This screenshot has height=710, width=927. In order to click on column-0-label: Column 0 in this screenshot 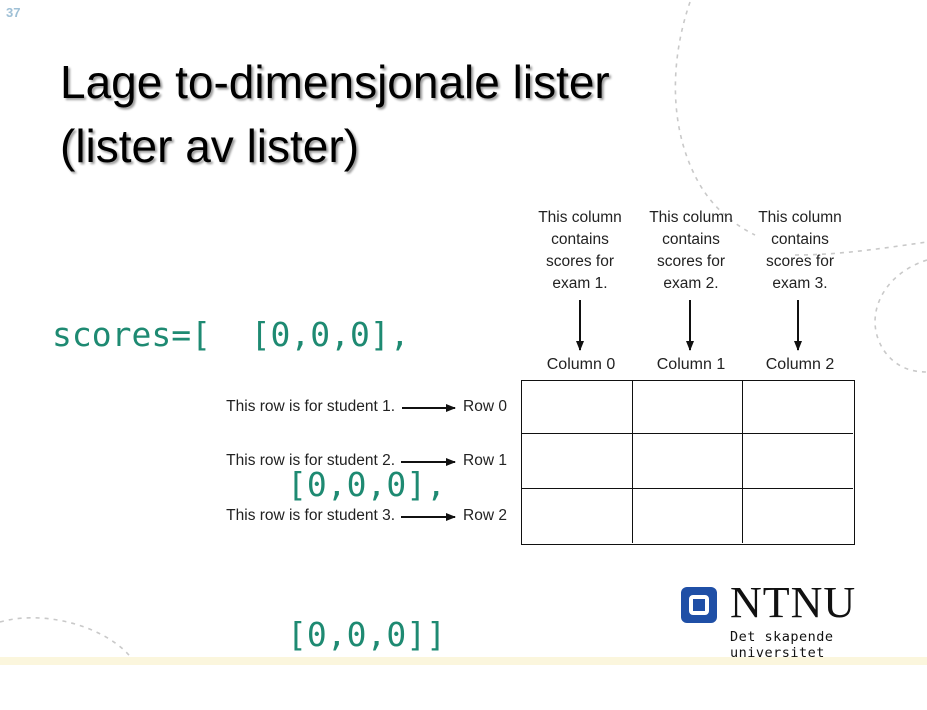, I will do `click(581, 364)`.